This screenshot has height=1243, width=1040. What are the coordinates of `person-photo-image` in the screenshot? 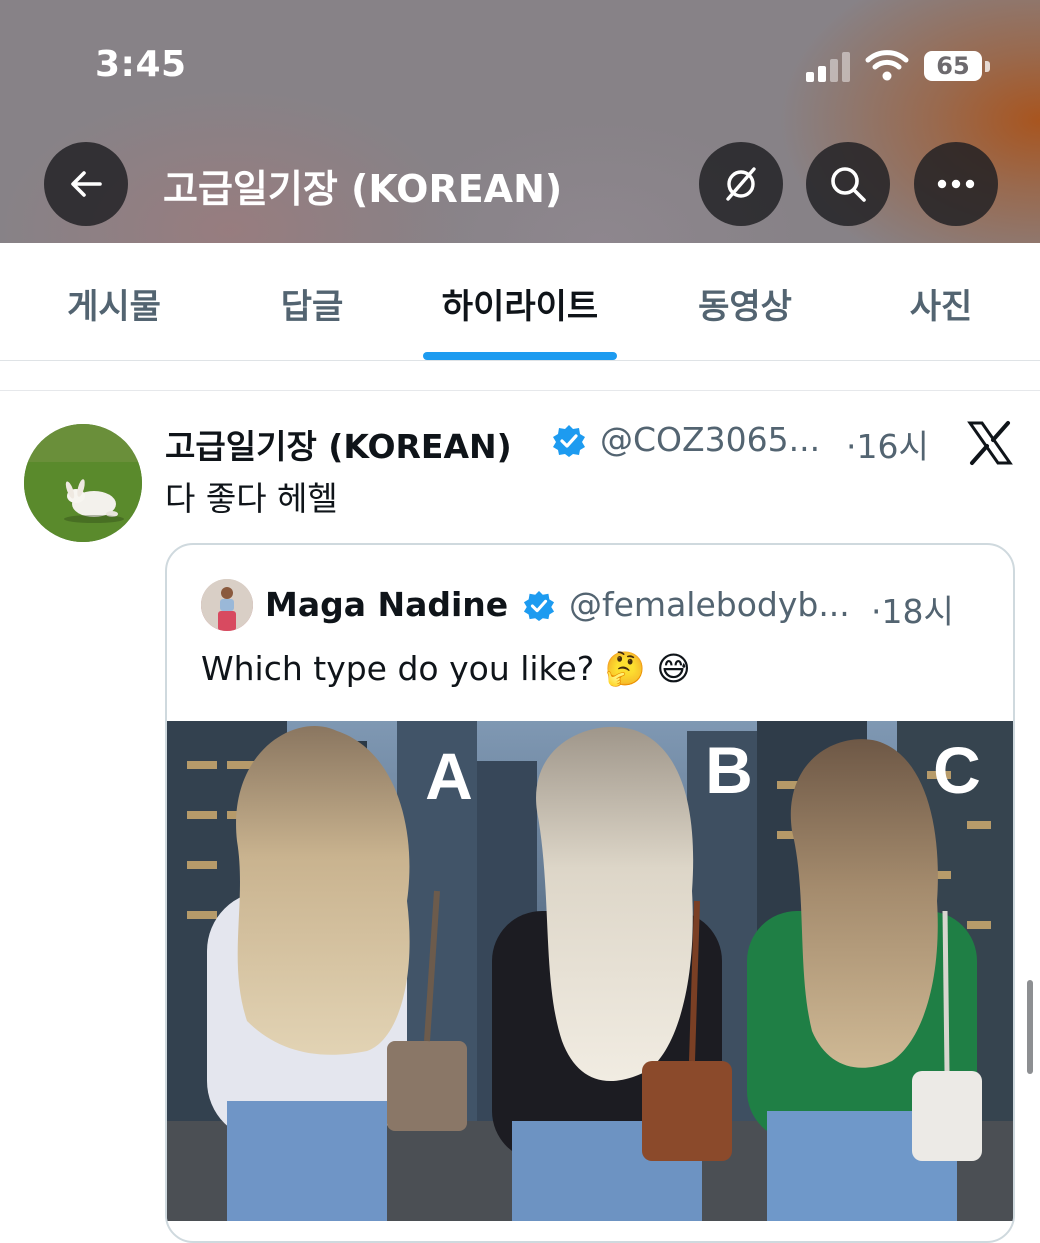 It's located at (227, 605).